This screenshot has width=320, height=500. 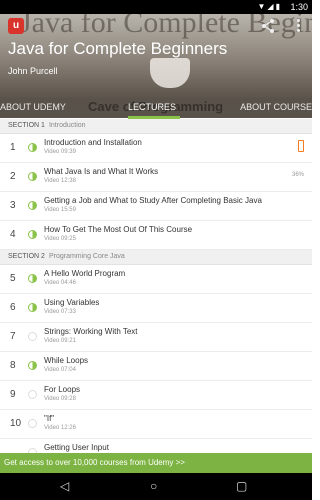 I want to click on lecture-title: How To Get The Most Out Of This Course, so click(x=118, y=229).